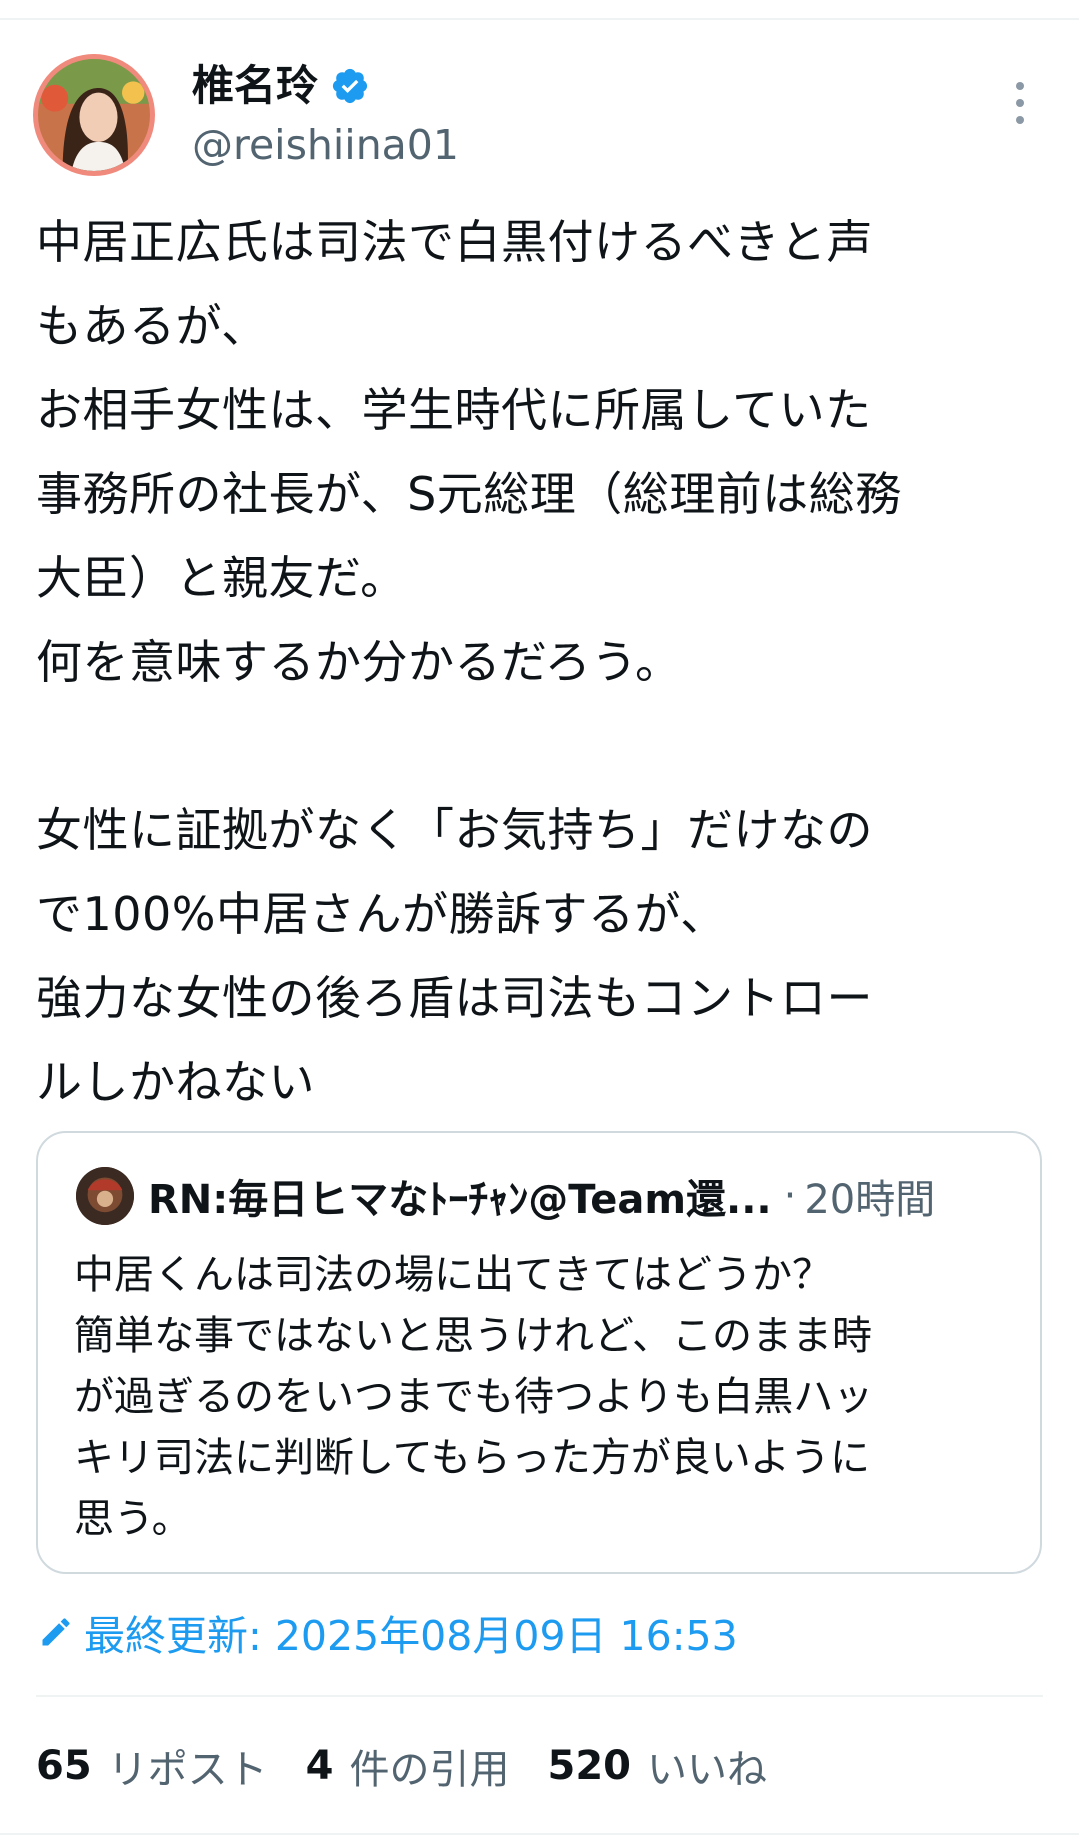 The height and width of the screenshot is (1837, 1079). I want to click on quotes-count: 4, so click(319, 1766).